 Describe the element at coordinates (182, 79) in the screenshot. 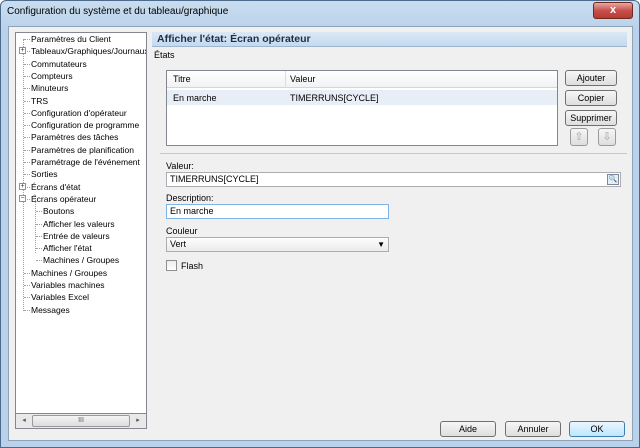

I see `column-header-title: Titre` at that location.